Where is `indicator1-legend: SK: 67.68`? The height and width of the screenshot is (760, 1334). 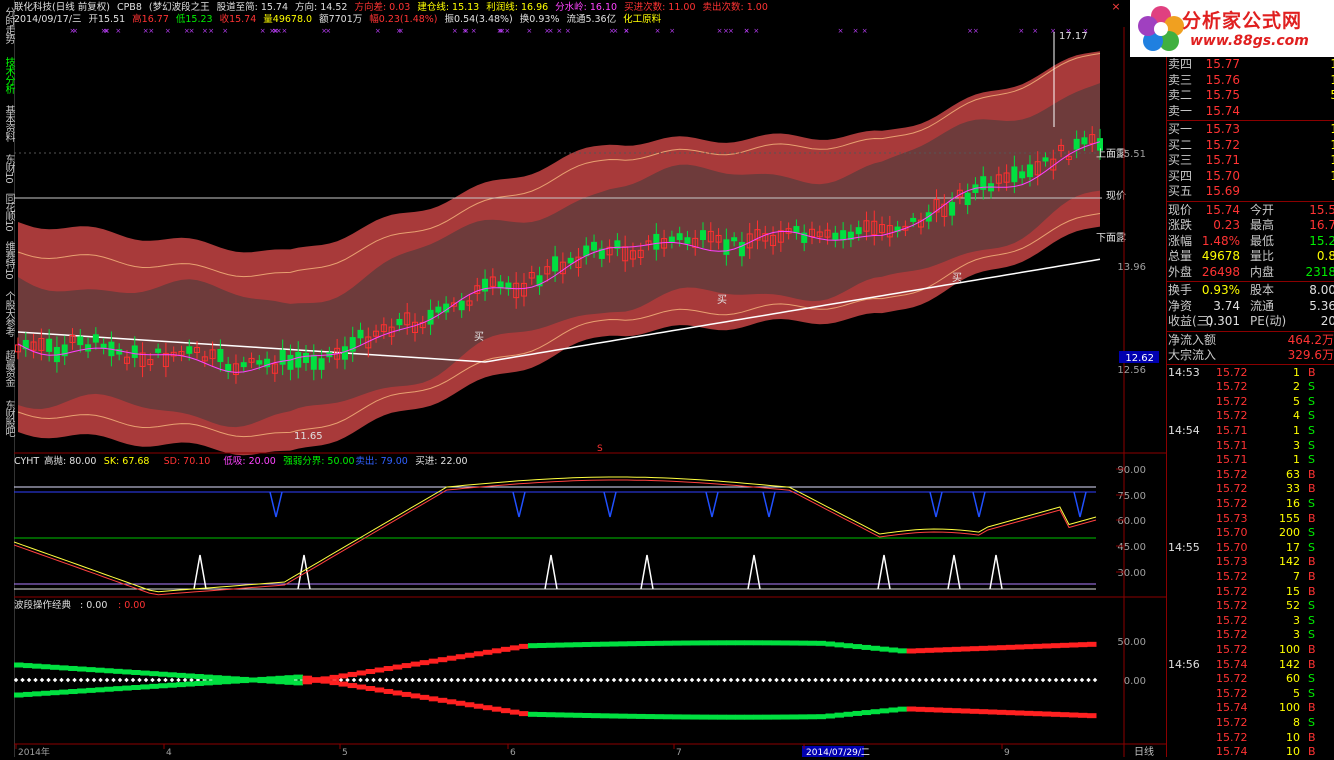 indicator1-legend: SK: 67.68 is located at coordinates (127, 461).